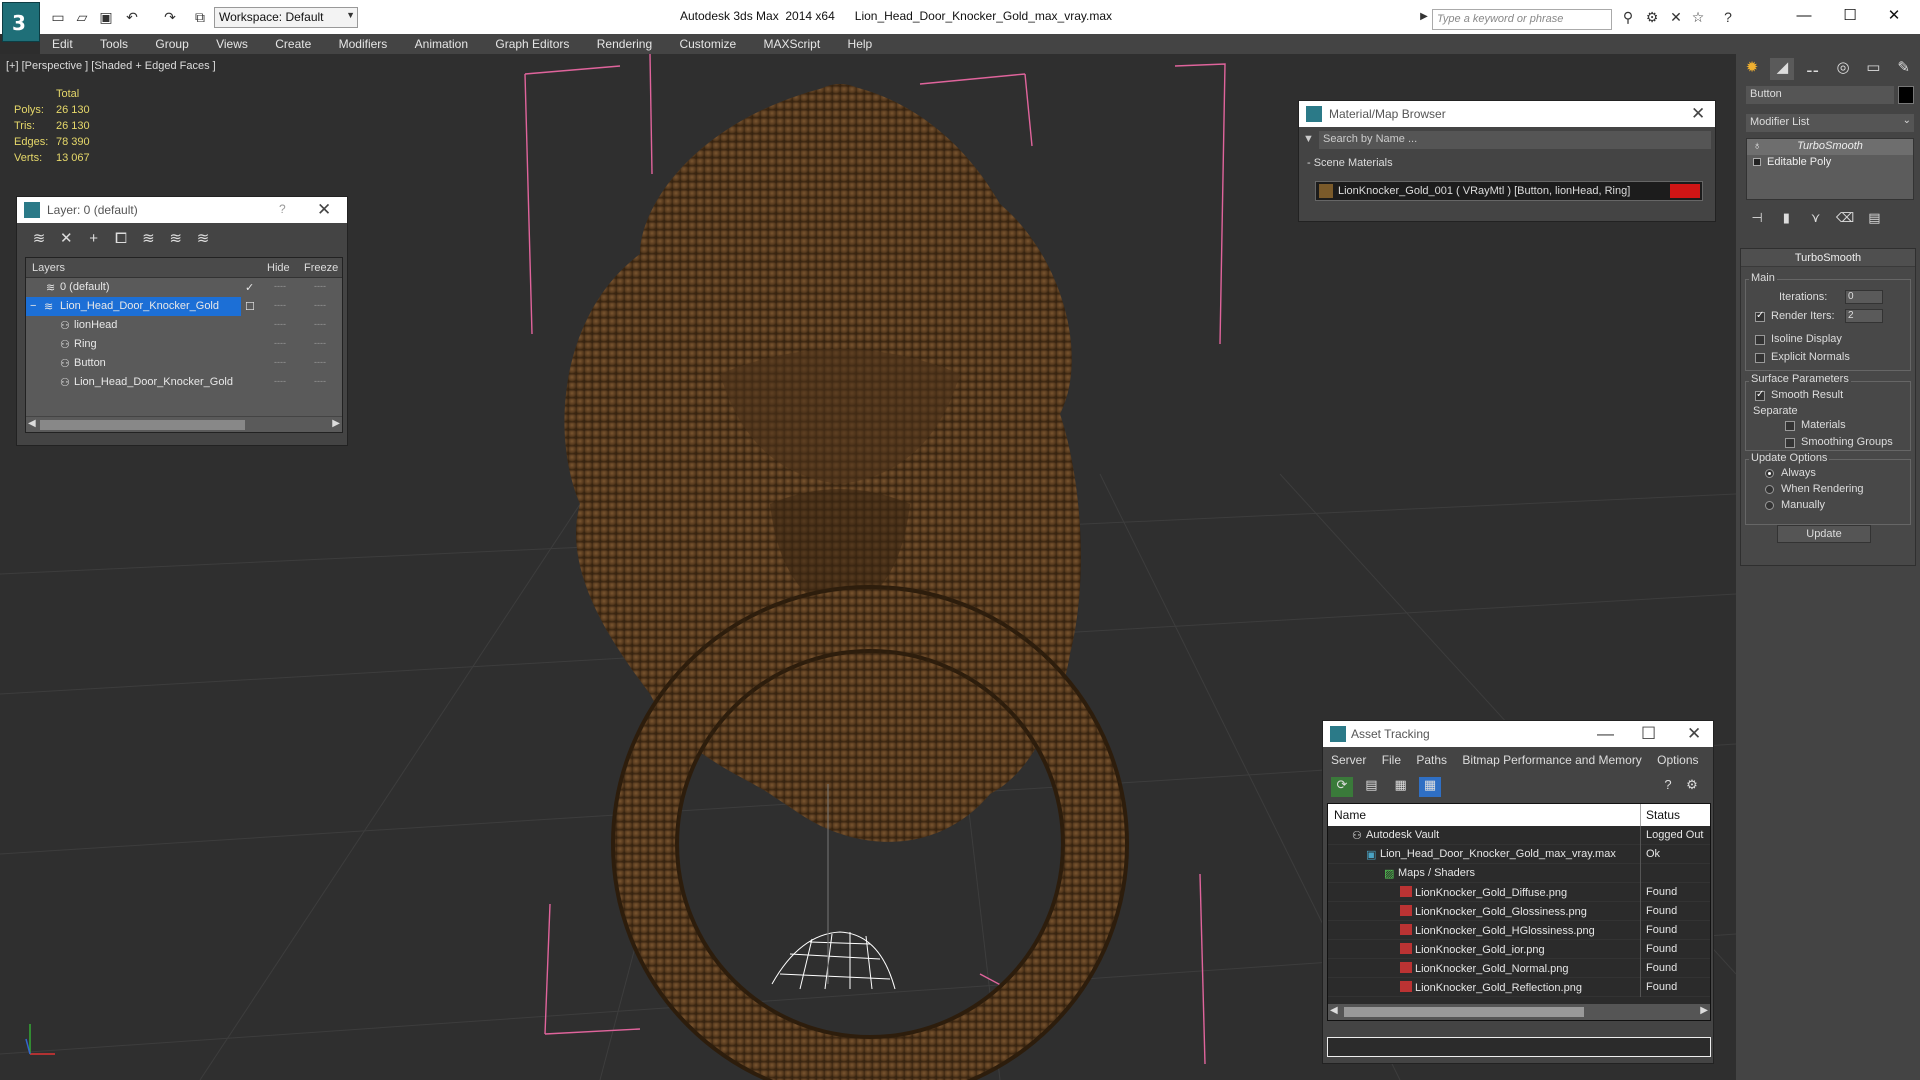 This screenshot has width=1920, height=1080. What do you see at coordinates (1519, 873) in the screenshot?
I see `asset-row: ▨ Maps / Shaders` at bounding box center [1519, 873].